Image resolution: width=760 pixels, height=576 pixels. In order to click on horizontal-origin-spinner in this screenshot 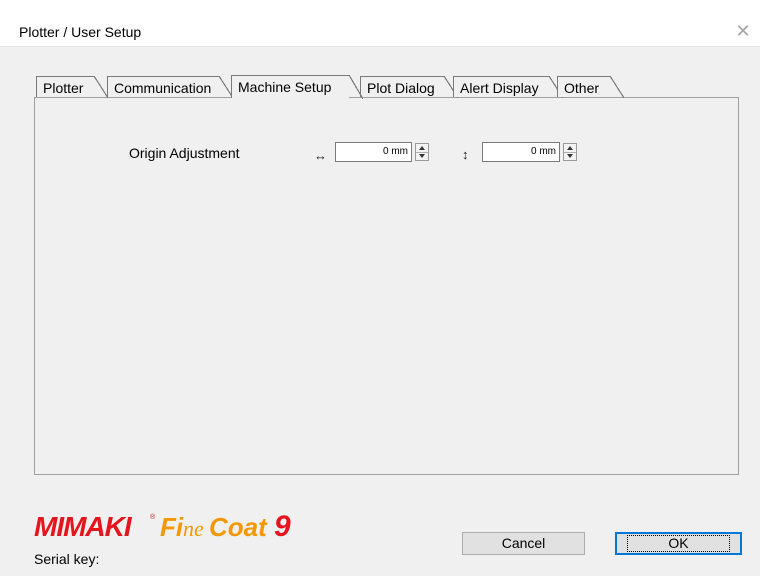, I will do `click(422, 152)`.